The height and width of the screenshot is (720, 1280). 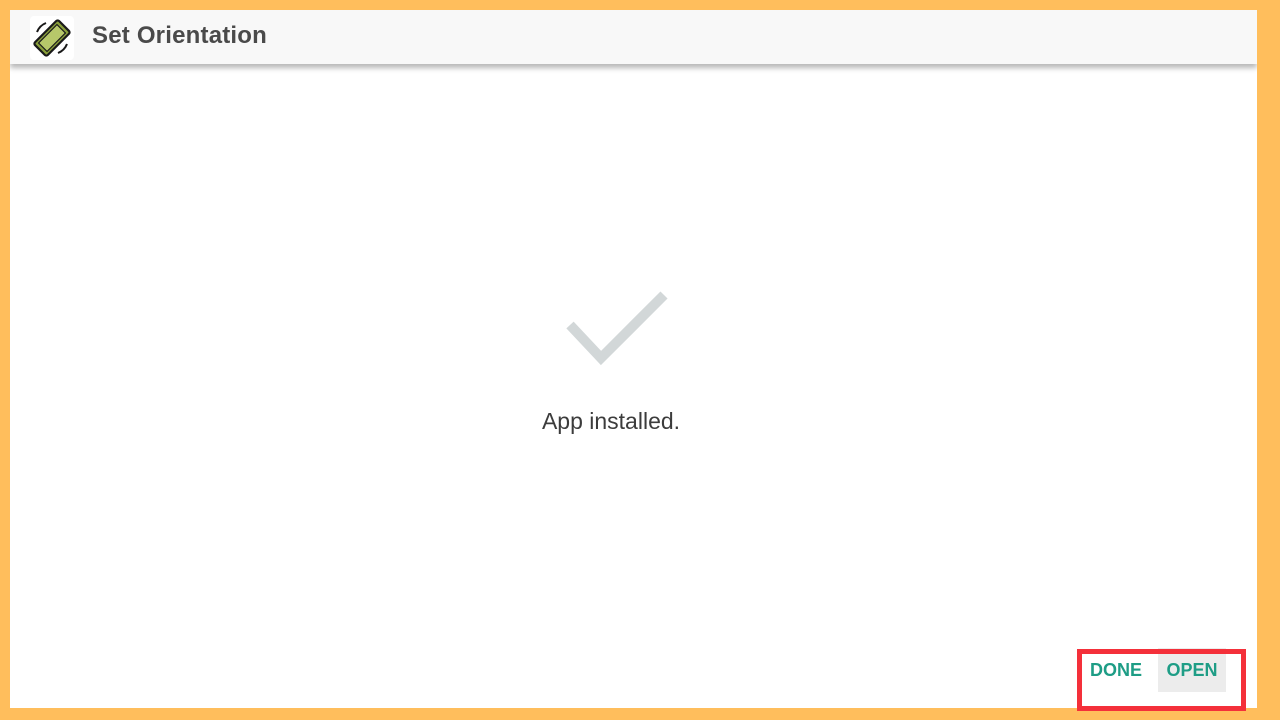 What do you see at coordinates (633, 37) in the screenshot?
I see `app-bar: Set Orientation` at bounding box center [633, 37].